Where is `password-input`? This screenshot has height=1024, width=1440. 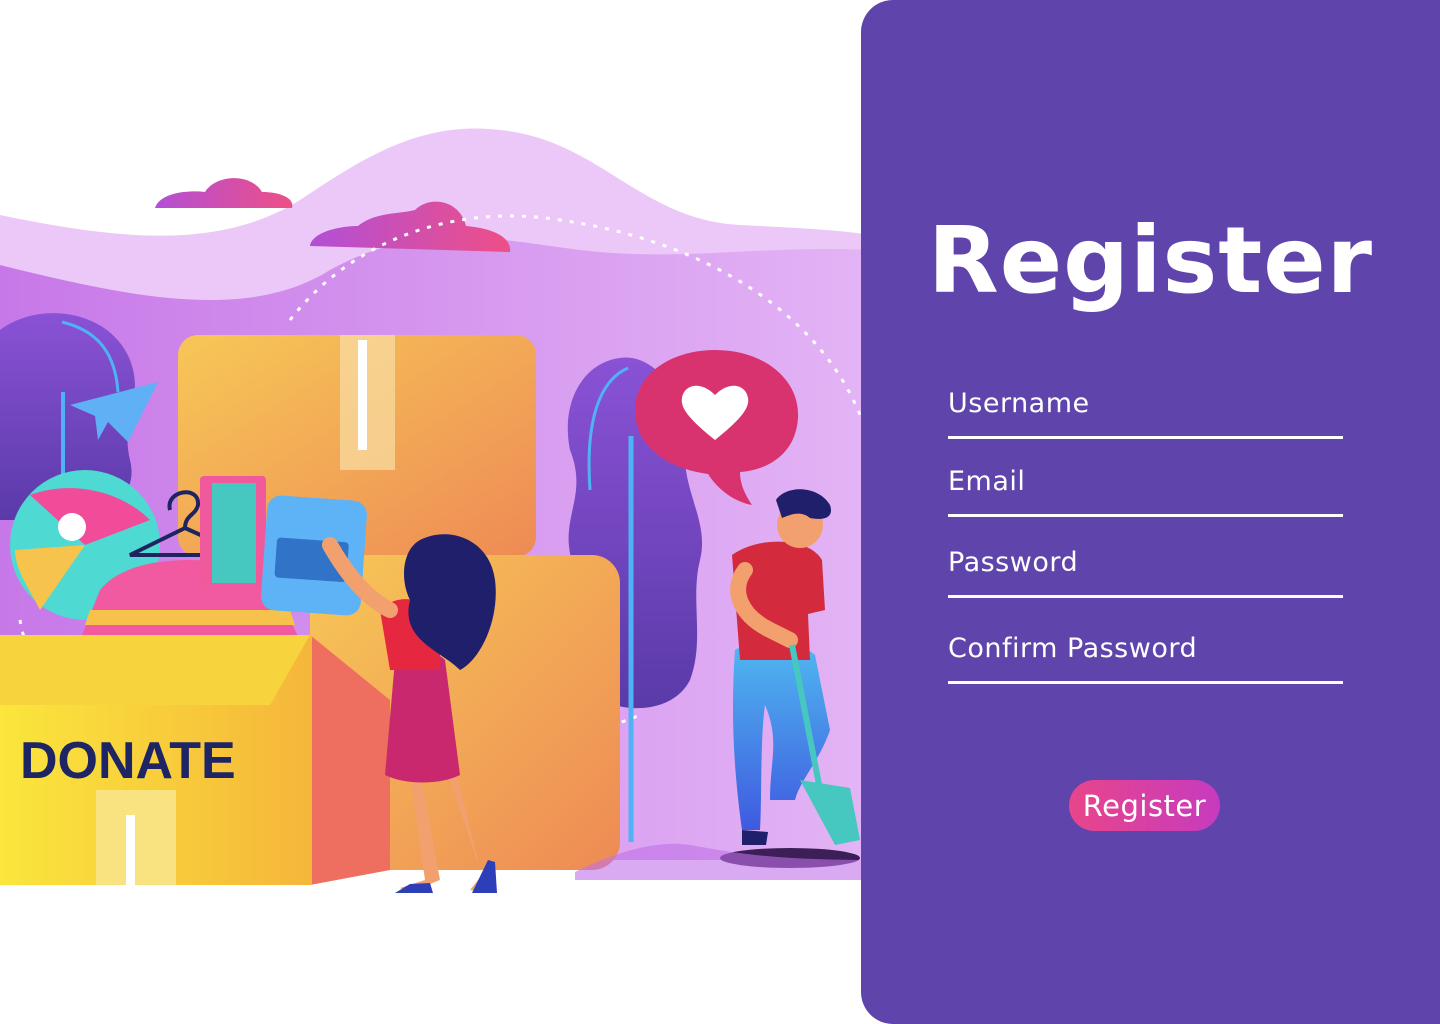 password-input is located at coordinates (1145, 569).